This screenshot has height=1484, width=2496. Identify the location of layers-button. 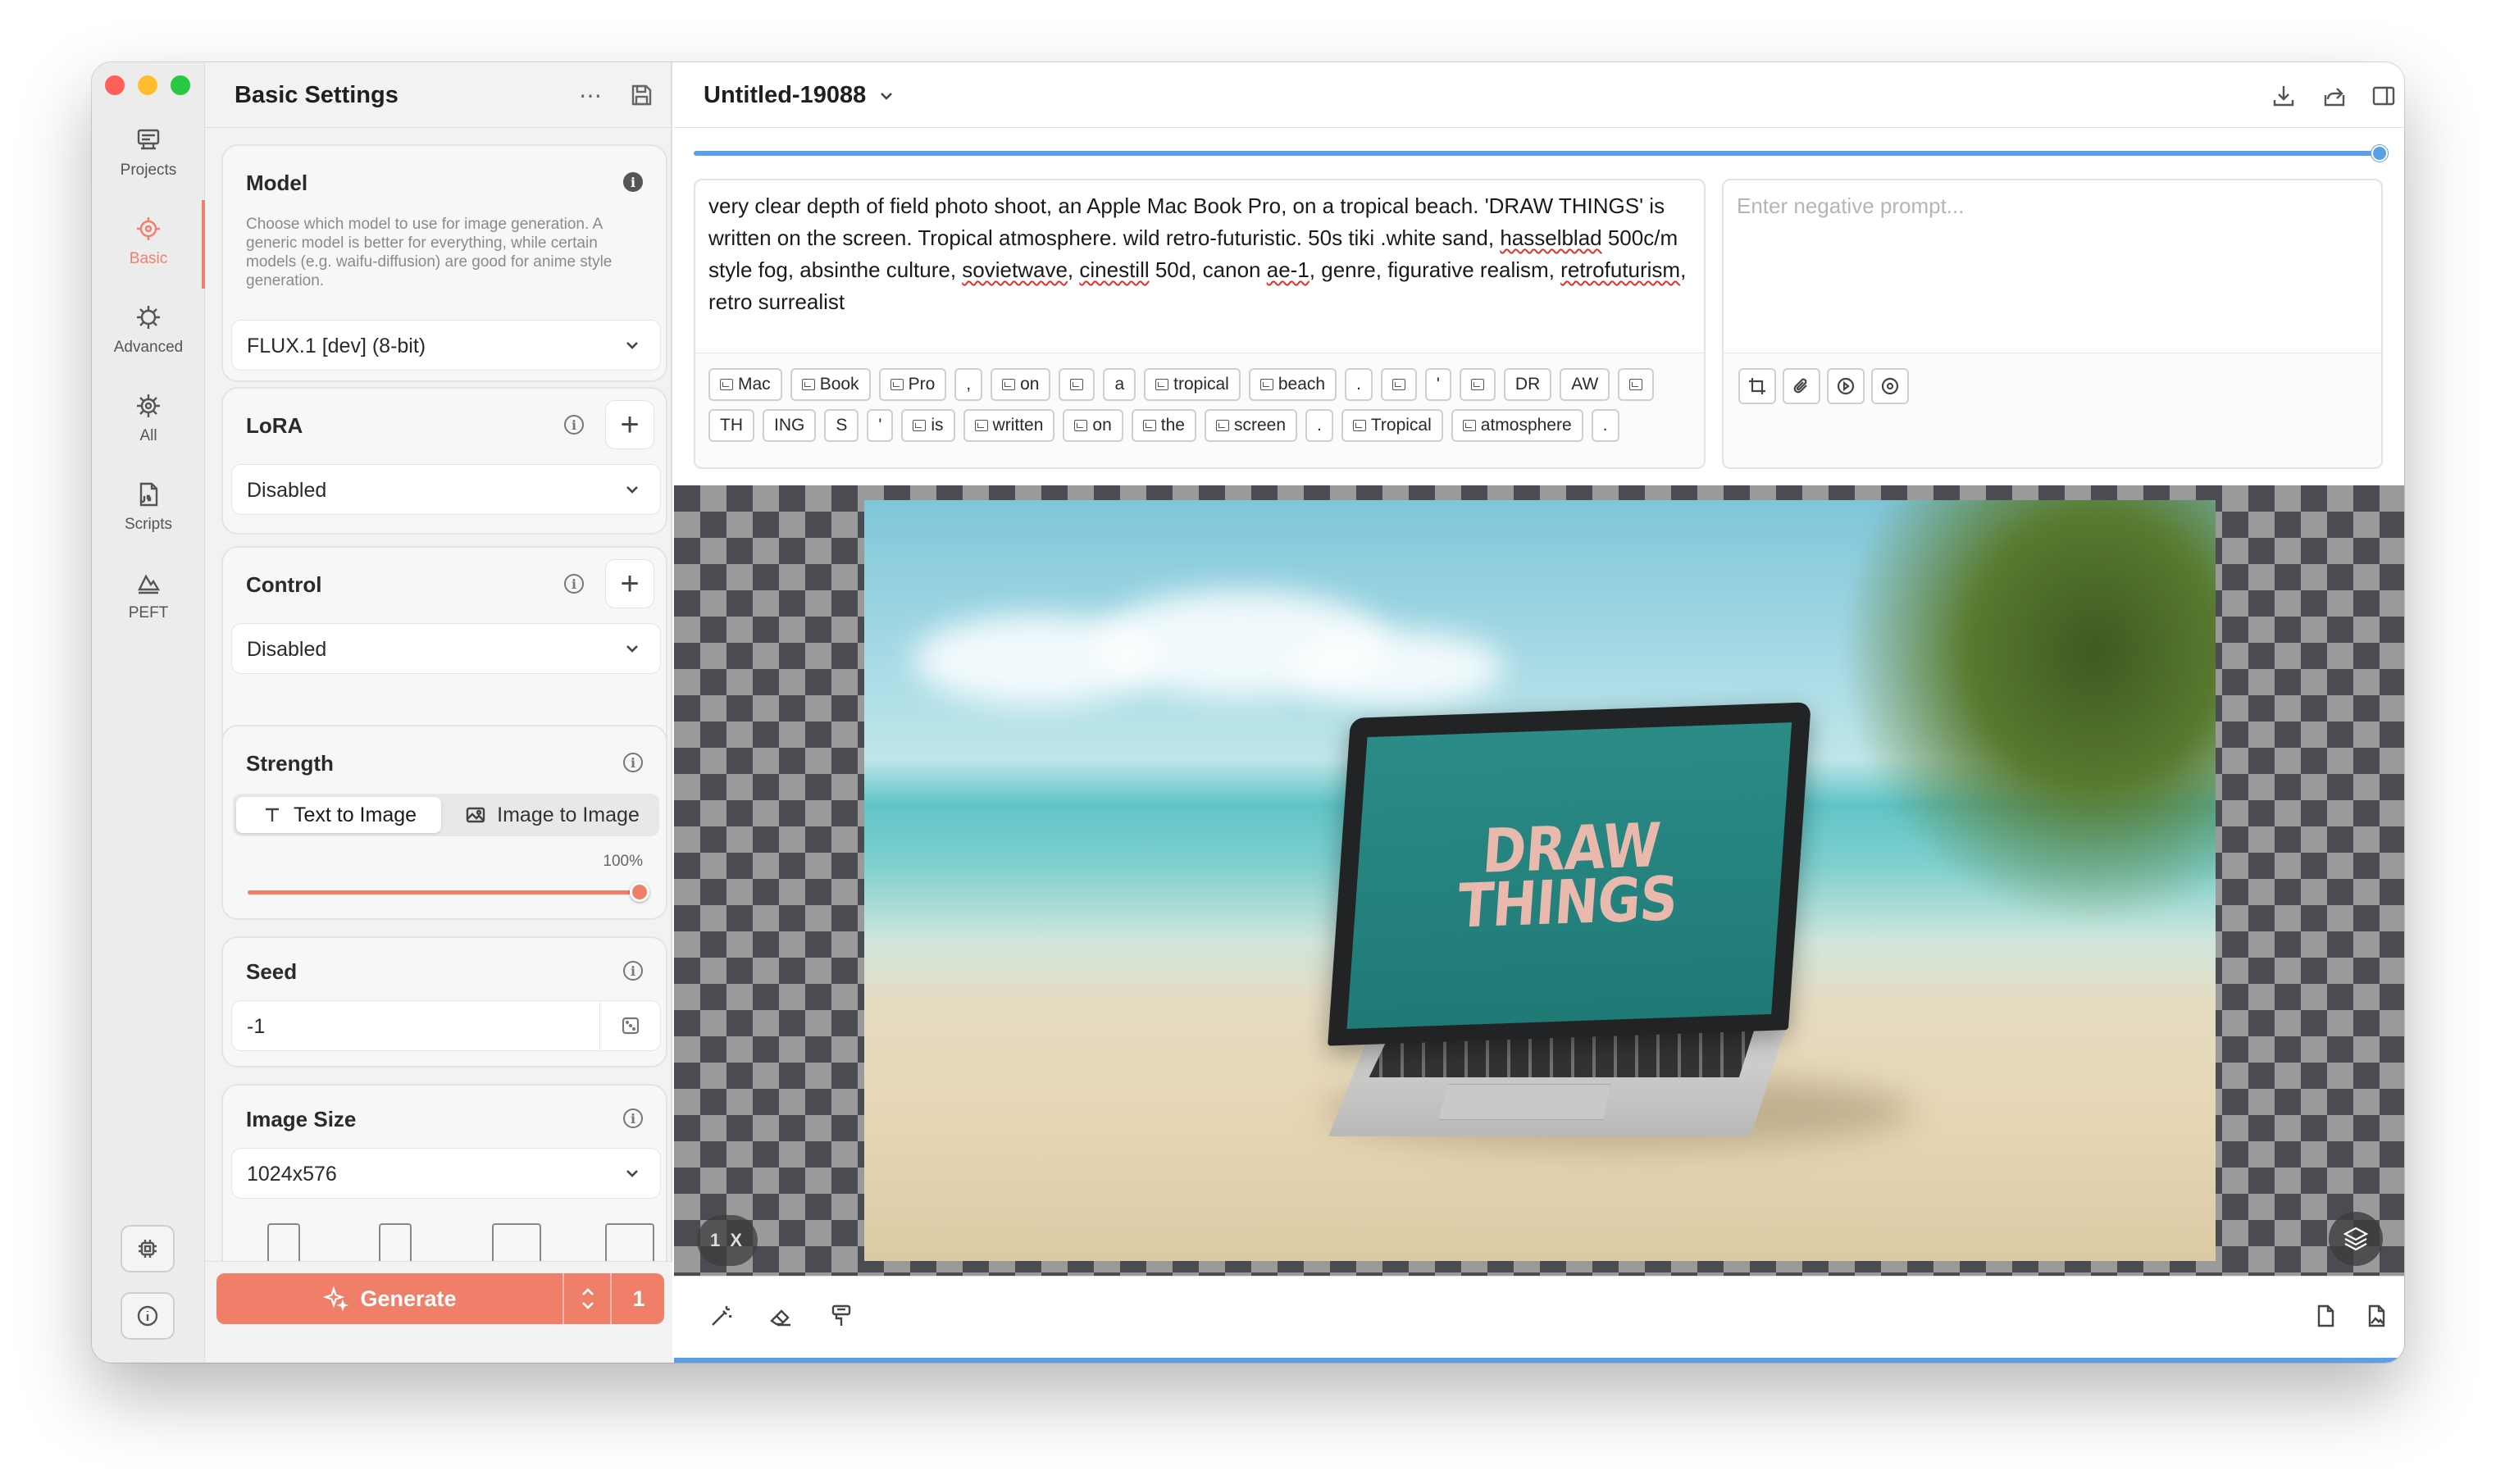
(2356, 1239).